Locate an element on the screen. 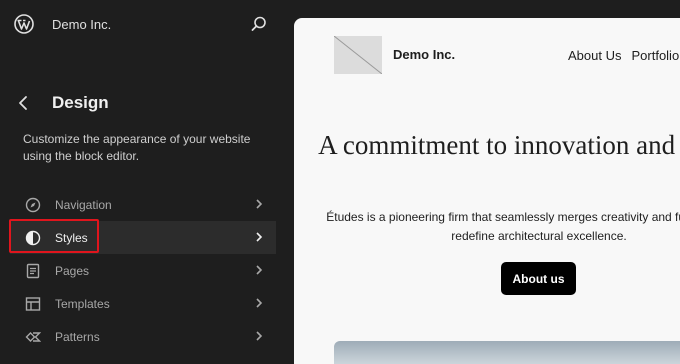 Image resolution: width=680 pixels, height=364 pixels. page-icon is located at coordinates (33, 271).